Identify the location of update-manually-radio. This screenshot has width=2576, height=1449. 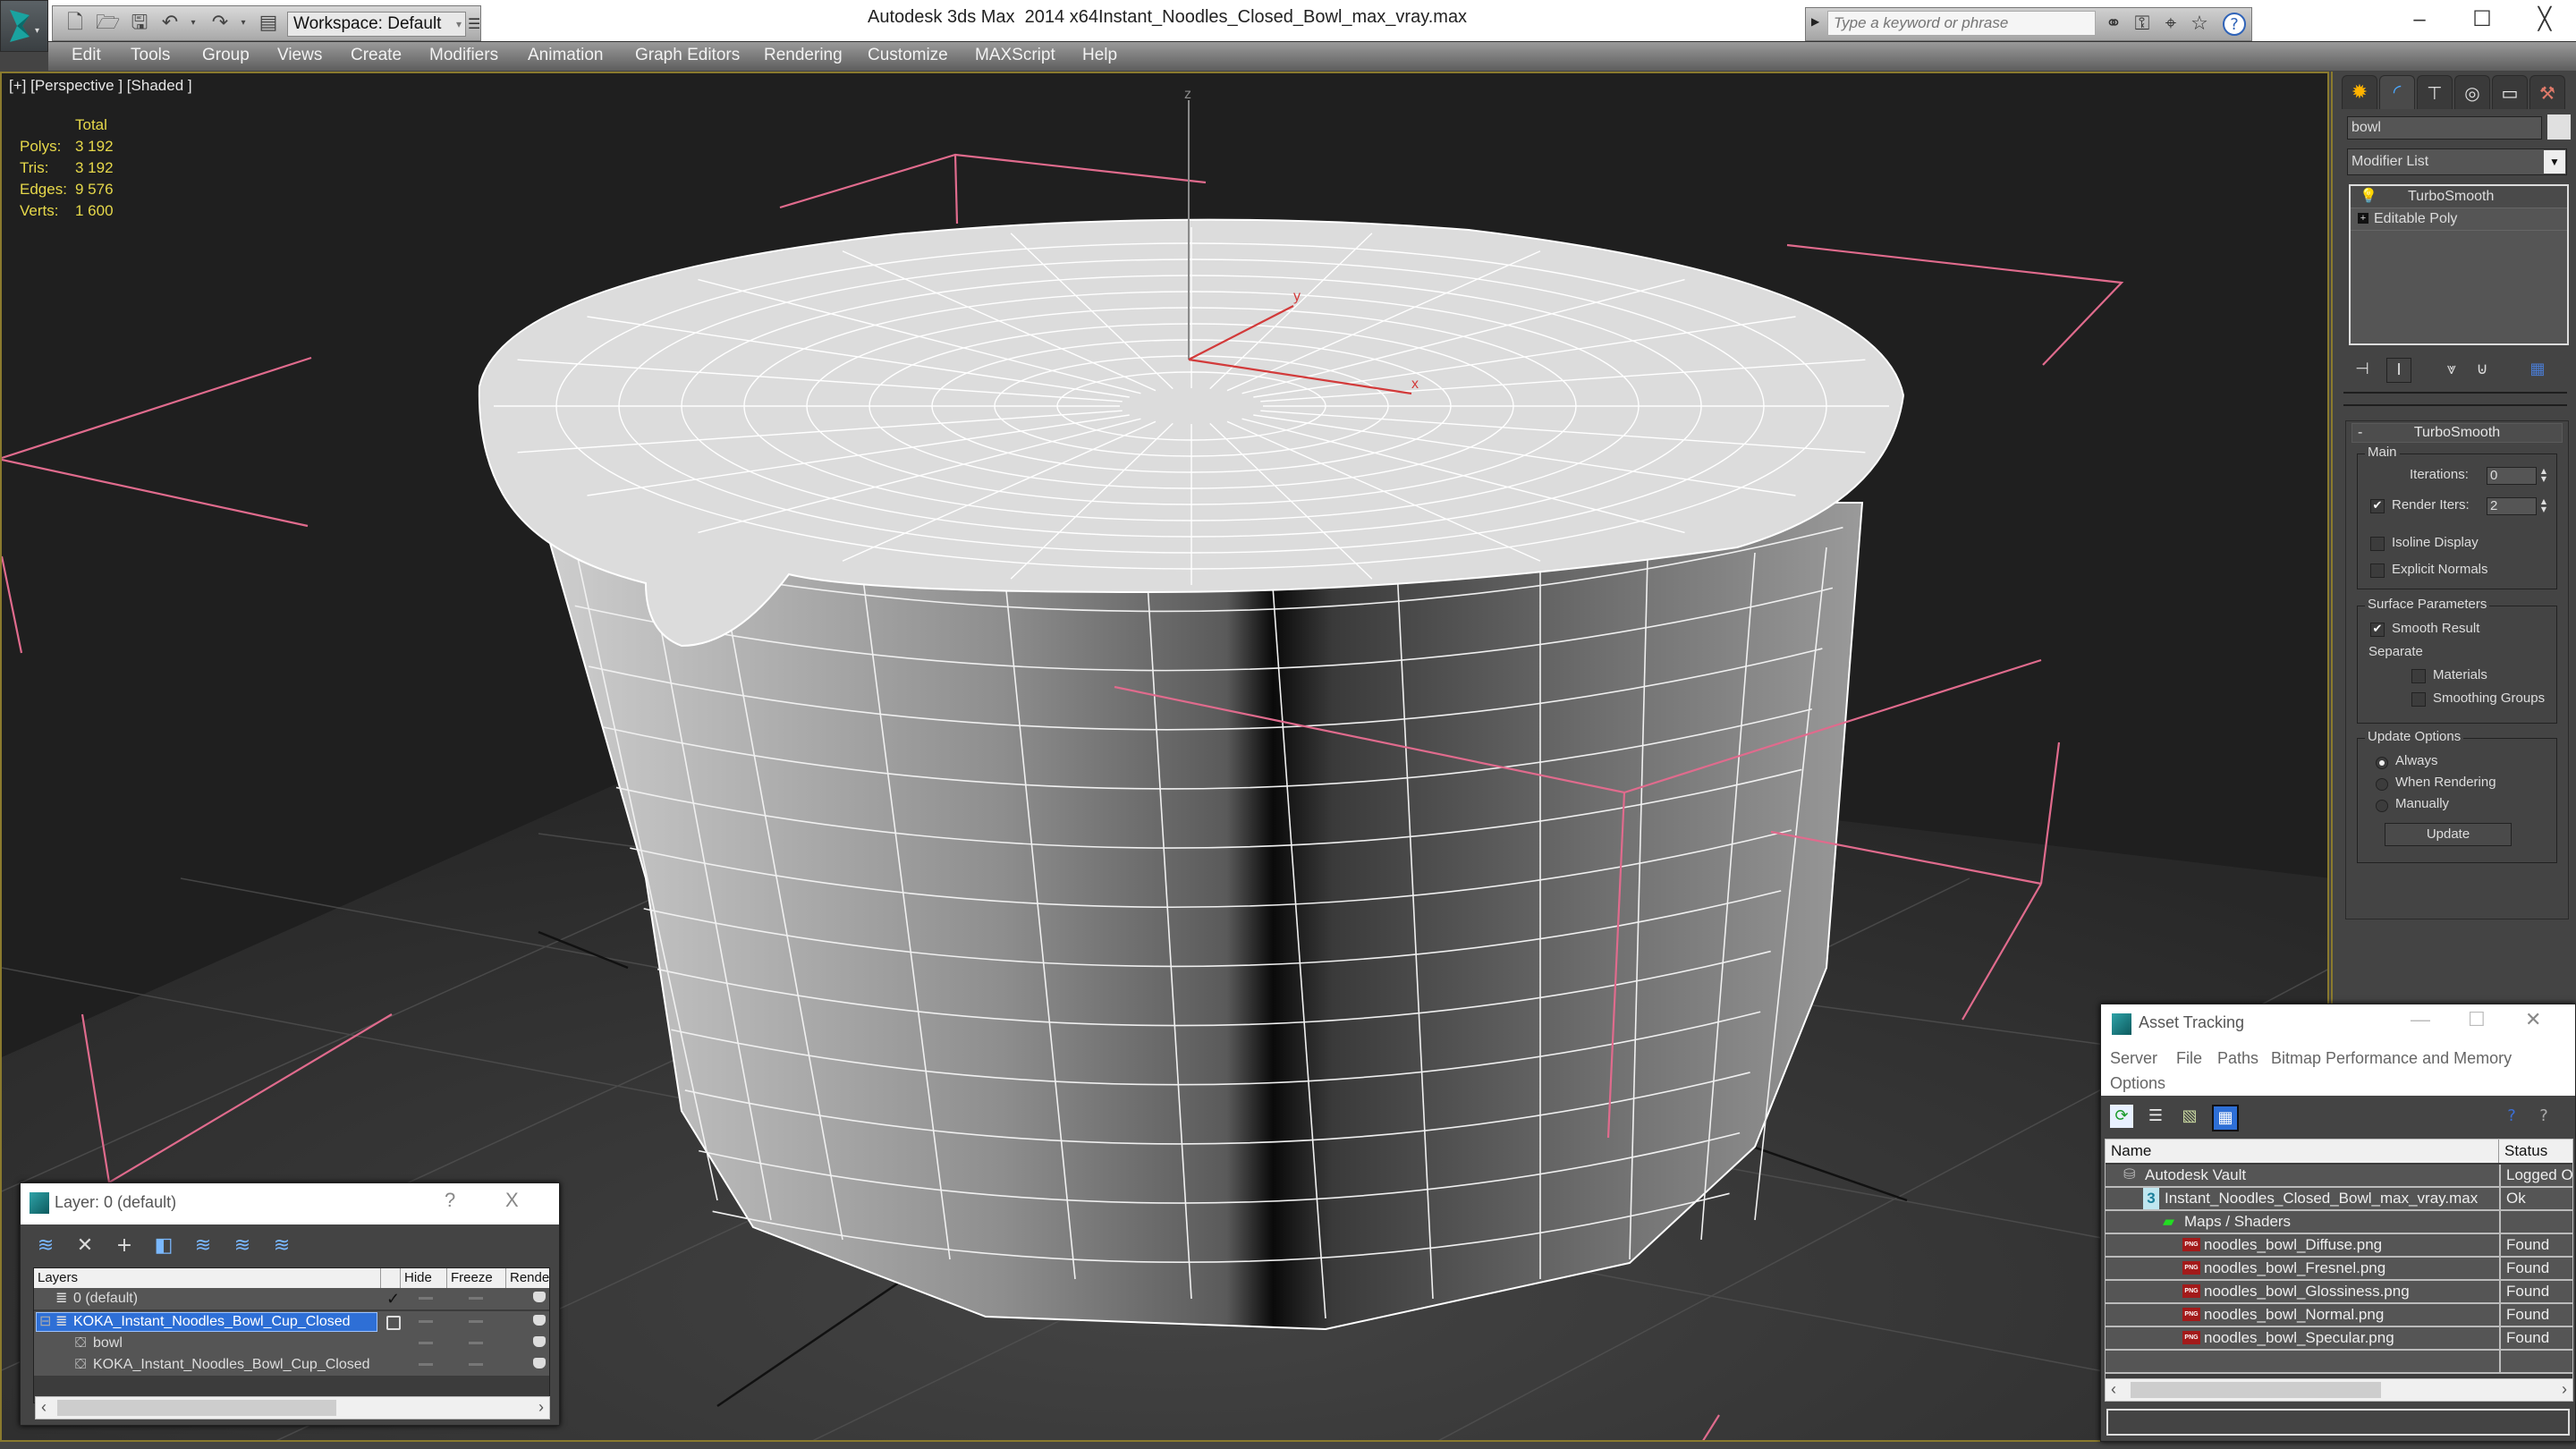
(2382, 806).